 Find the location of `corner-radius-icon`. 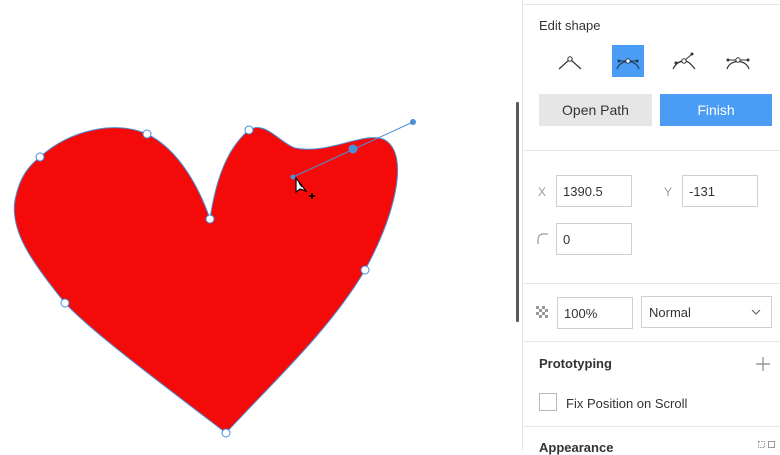

corner-radius-icon is located at coordinates (542, 238).